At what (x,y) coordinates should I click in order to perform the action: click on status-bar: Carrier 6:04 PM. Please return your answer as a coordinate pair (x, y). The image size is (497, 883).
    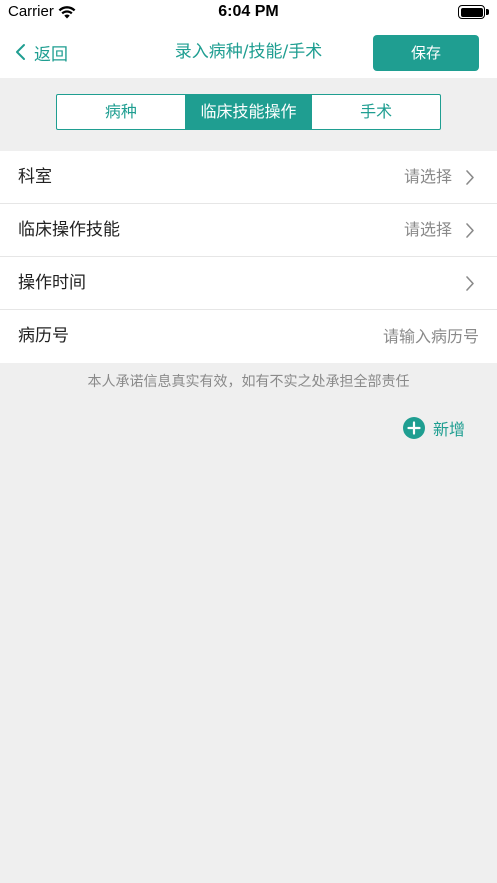
    Looking at the image, I should click on (248, 13).